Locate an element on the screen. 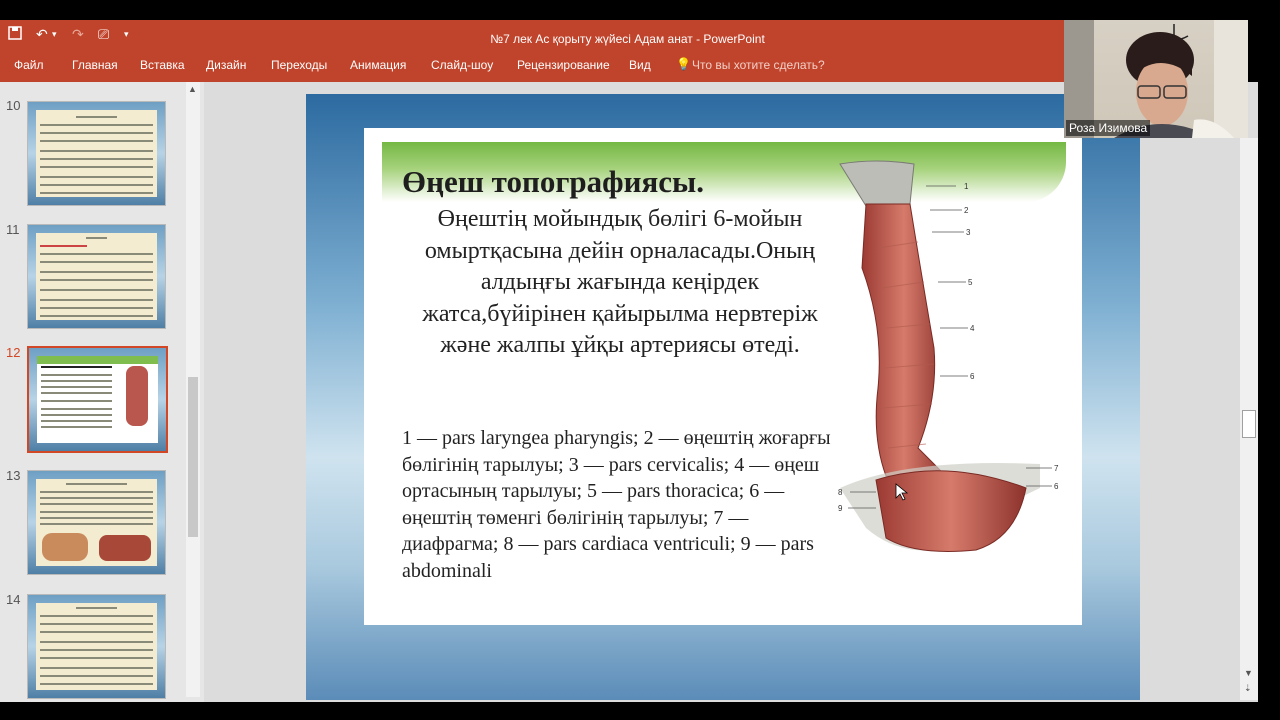  figure-label: 5 is located at coordinates (970, 282).